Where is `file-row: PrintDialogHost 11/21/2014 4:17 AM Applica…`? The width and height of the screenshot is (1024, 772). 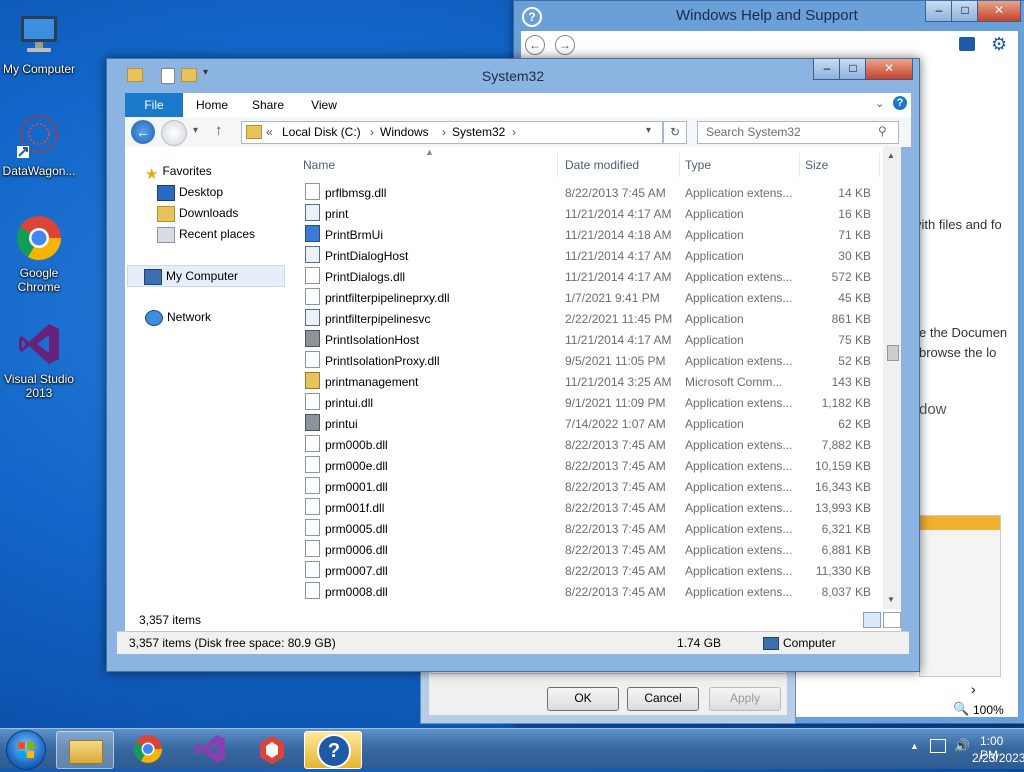
file-row: PrintDialogHost 11/21/2014 4:17 AM Applica… is located at coordinates (593, 256).